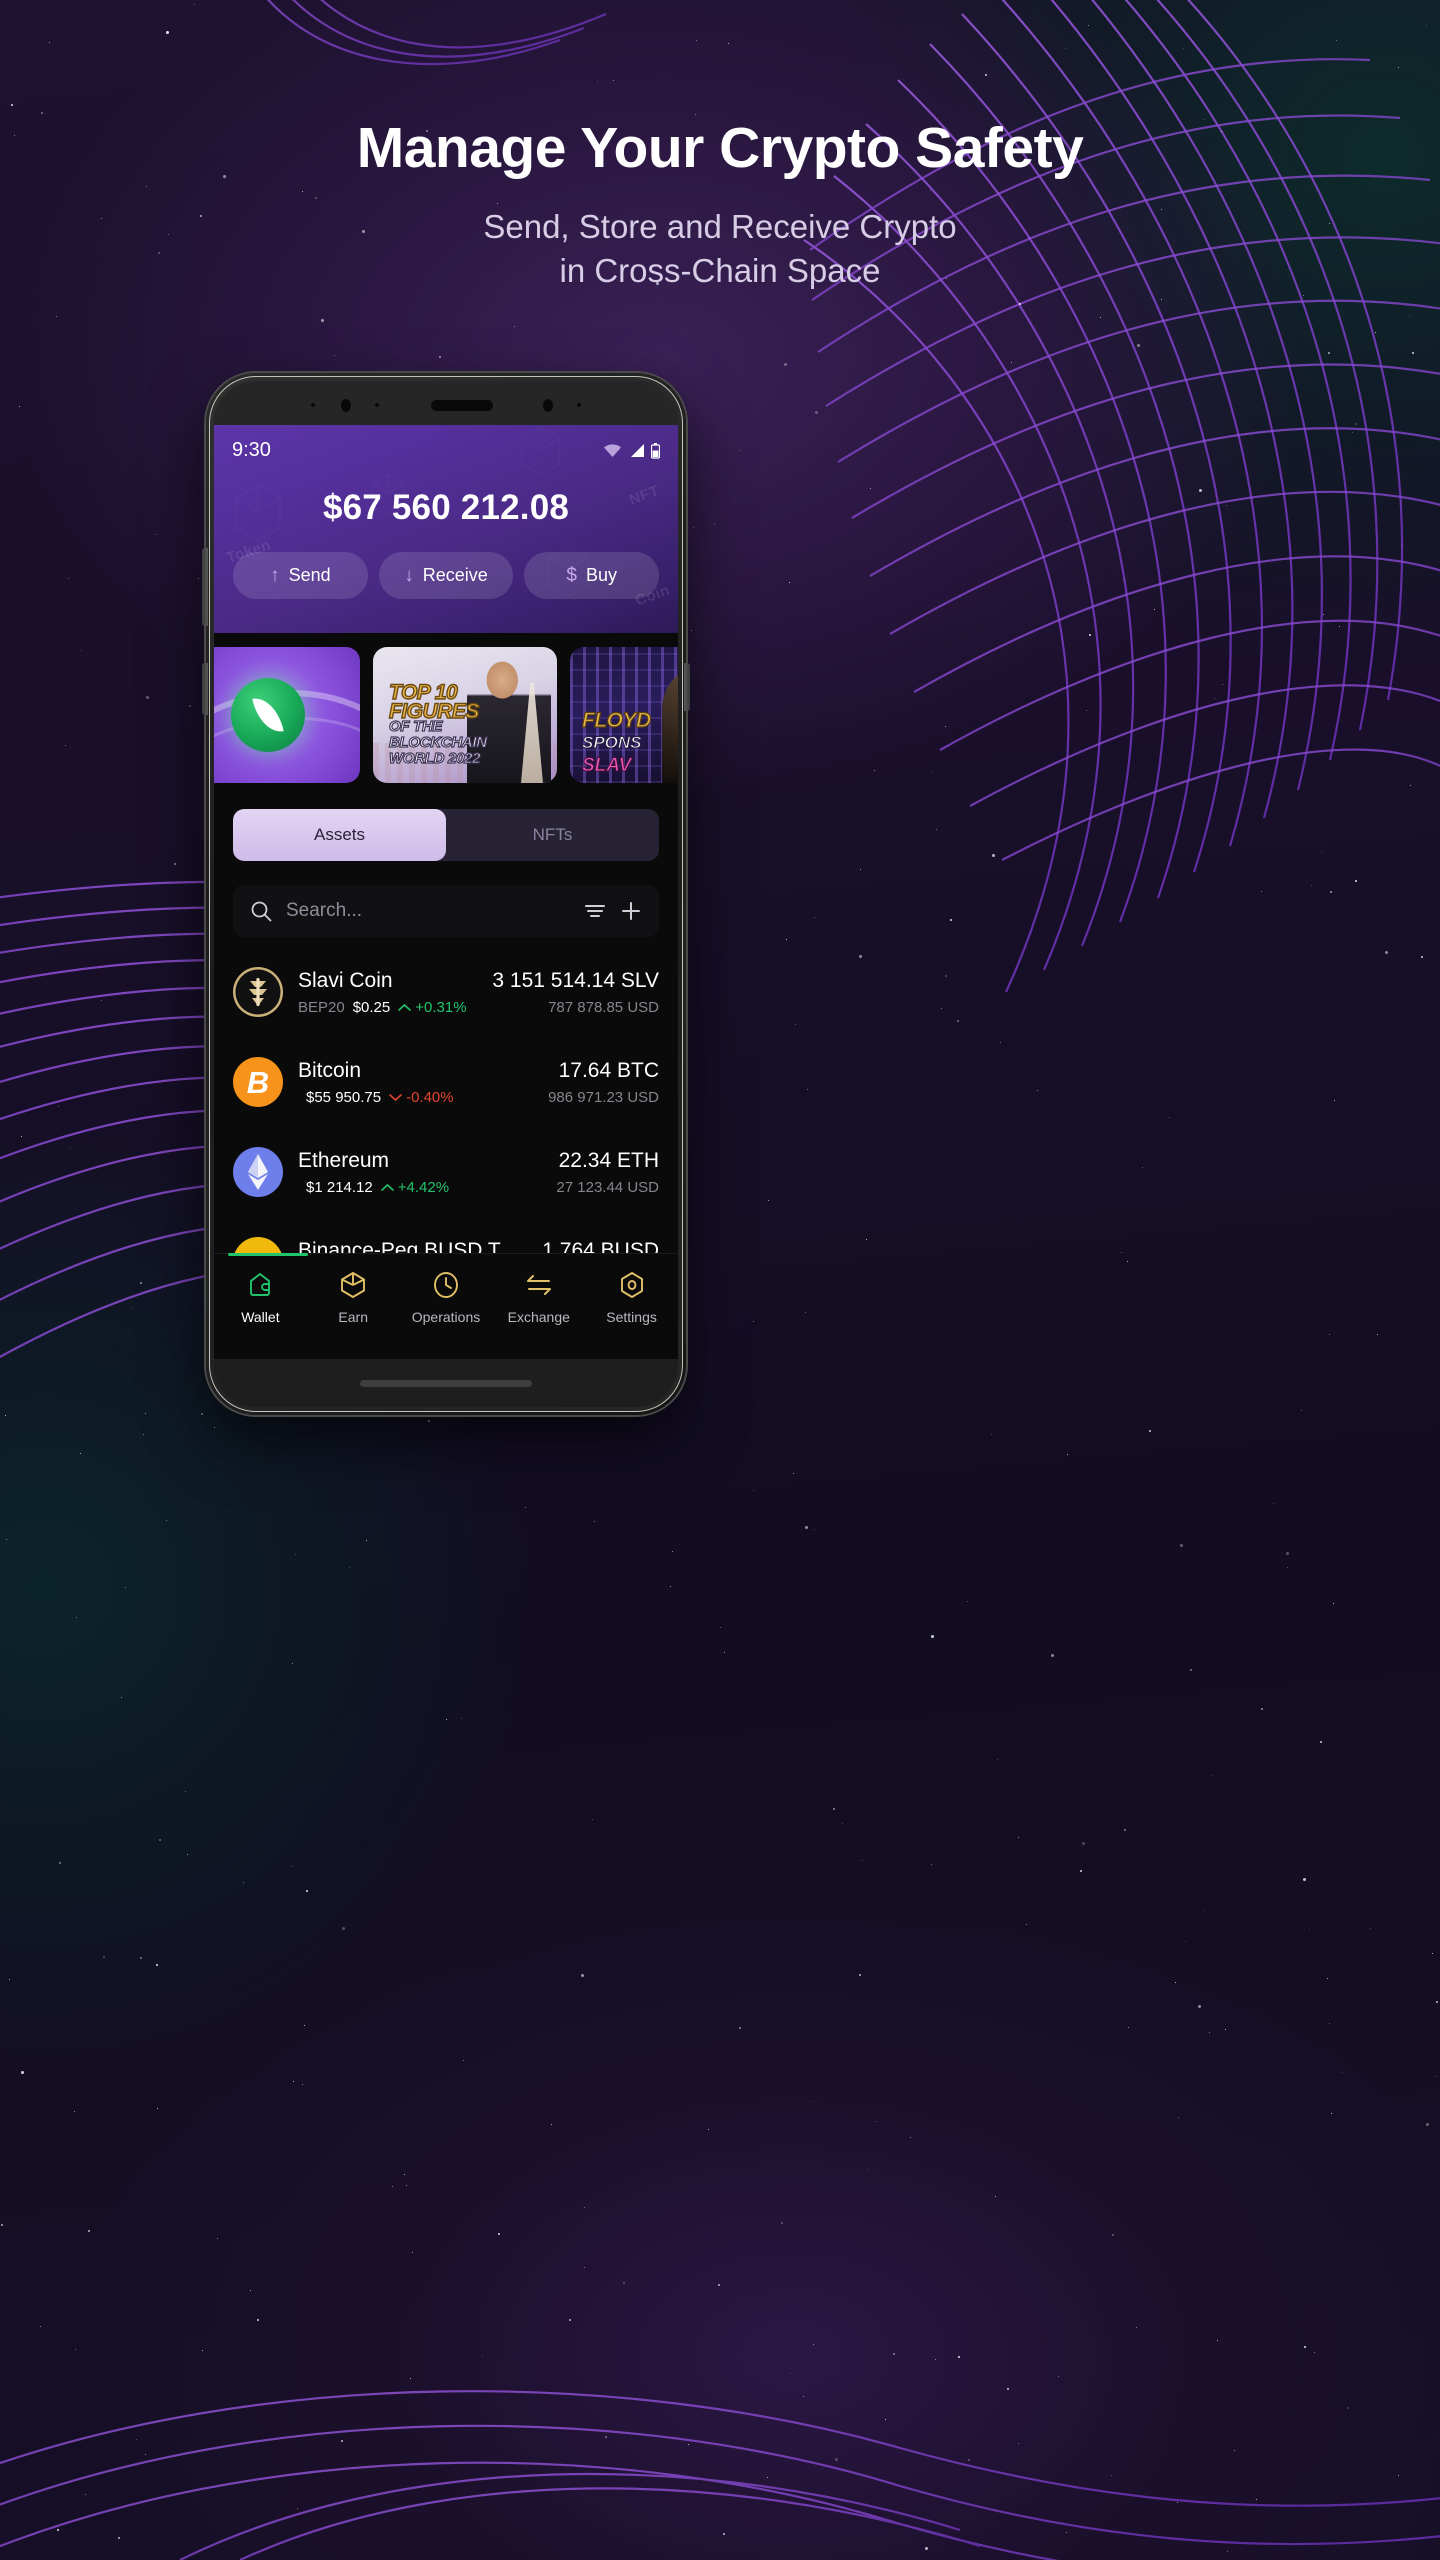 This screenshot has width=1440, height=2560. What do you see at coordinates (260, 1317) in the screenshot?
I see `nav-label-wallet: Wallet` at bounding box center [260, 1317].